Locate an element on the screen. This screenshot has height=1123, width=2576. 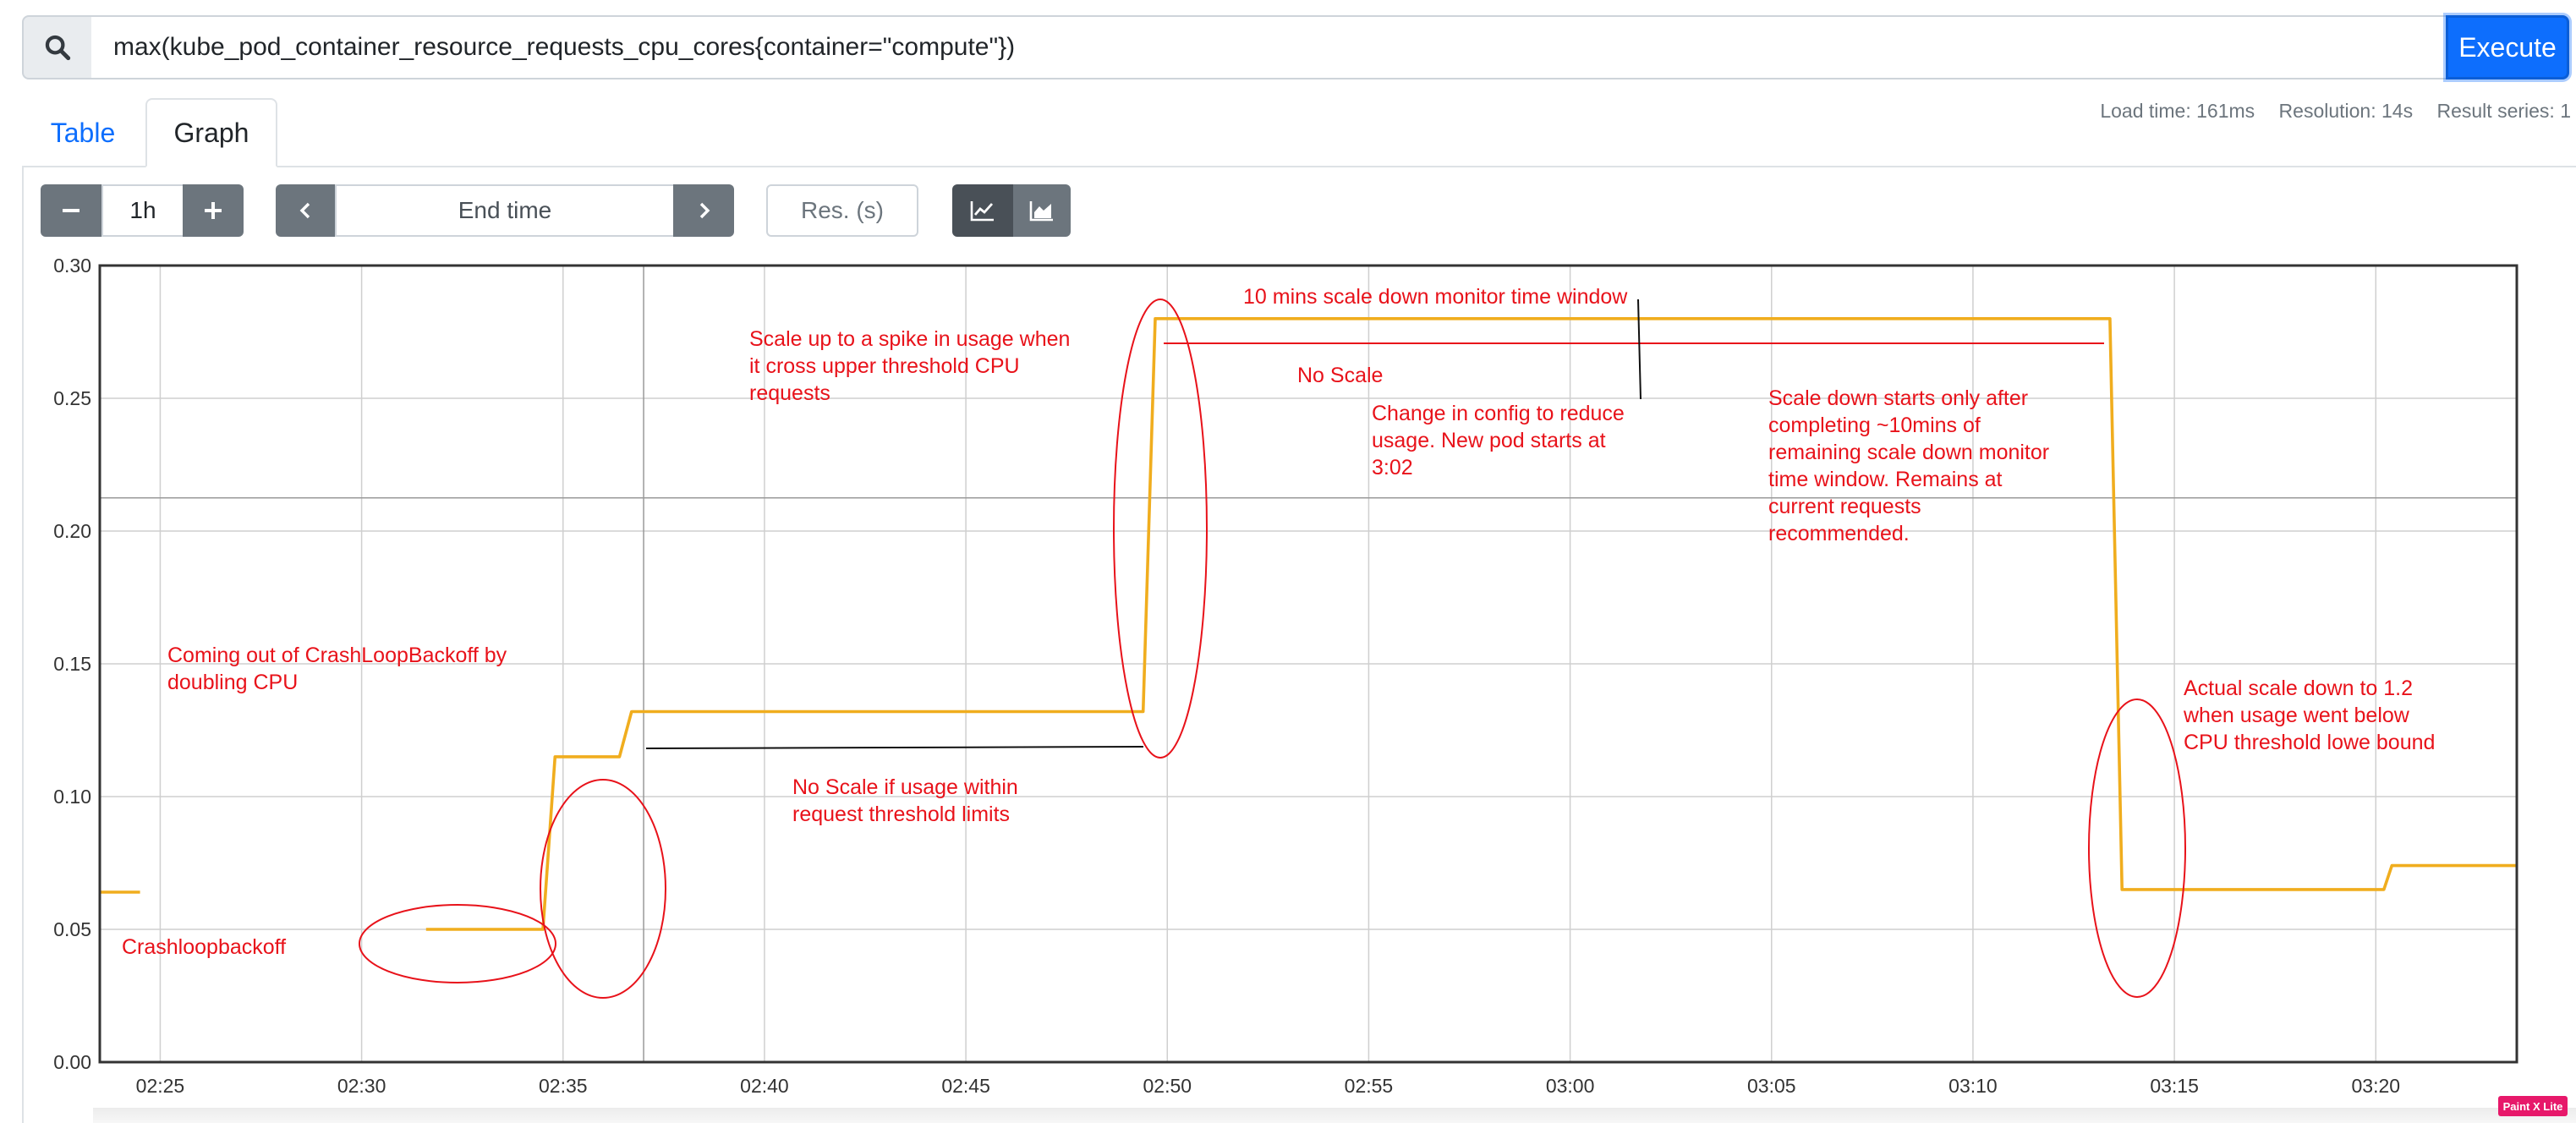
x-tick-label: 02:45 is located at coordinates (965, 1086).